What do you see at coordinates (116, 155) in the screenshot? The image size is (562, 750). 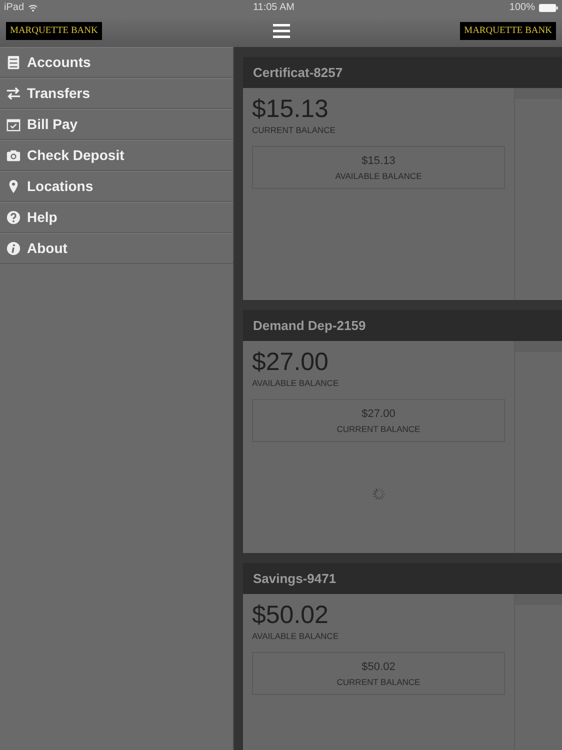 I see `sidebar-item: Check Deposit` at bounding box center [116, 155].